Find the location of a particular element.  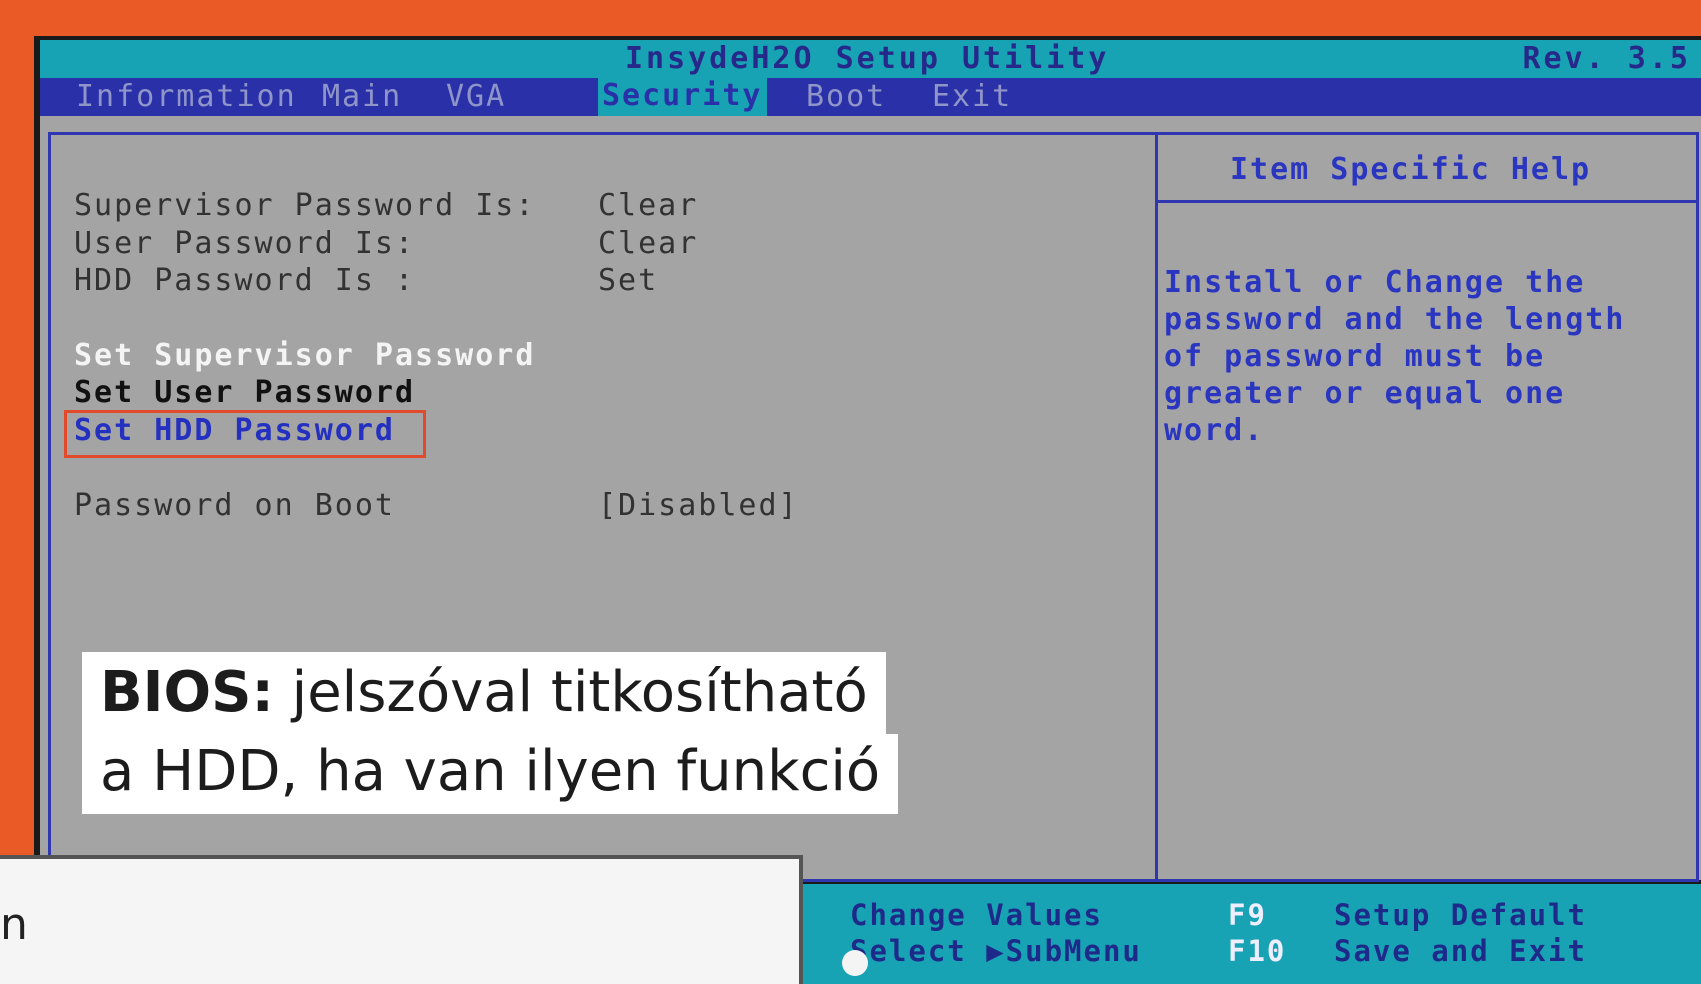

hdd-status-label: HDD Password Is : is located at coordinates (245, 280).